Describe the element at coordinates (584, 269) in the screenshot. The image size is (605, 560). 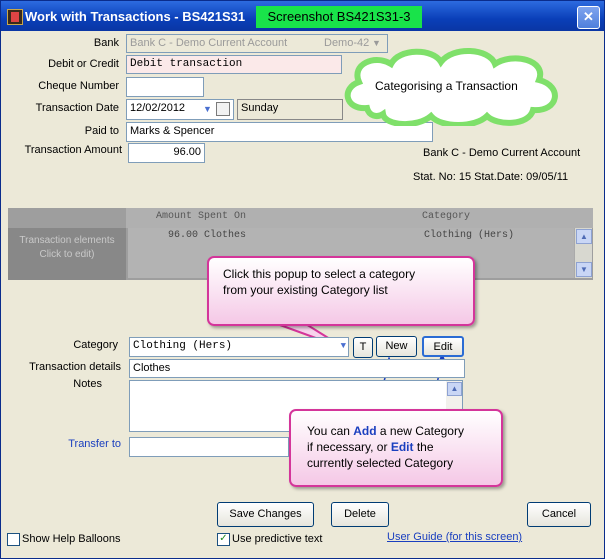
I see `scroll-down-icon: ▼` at that location.